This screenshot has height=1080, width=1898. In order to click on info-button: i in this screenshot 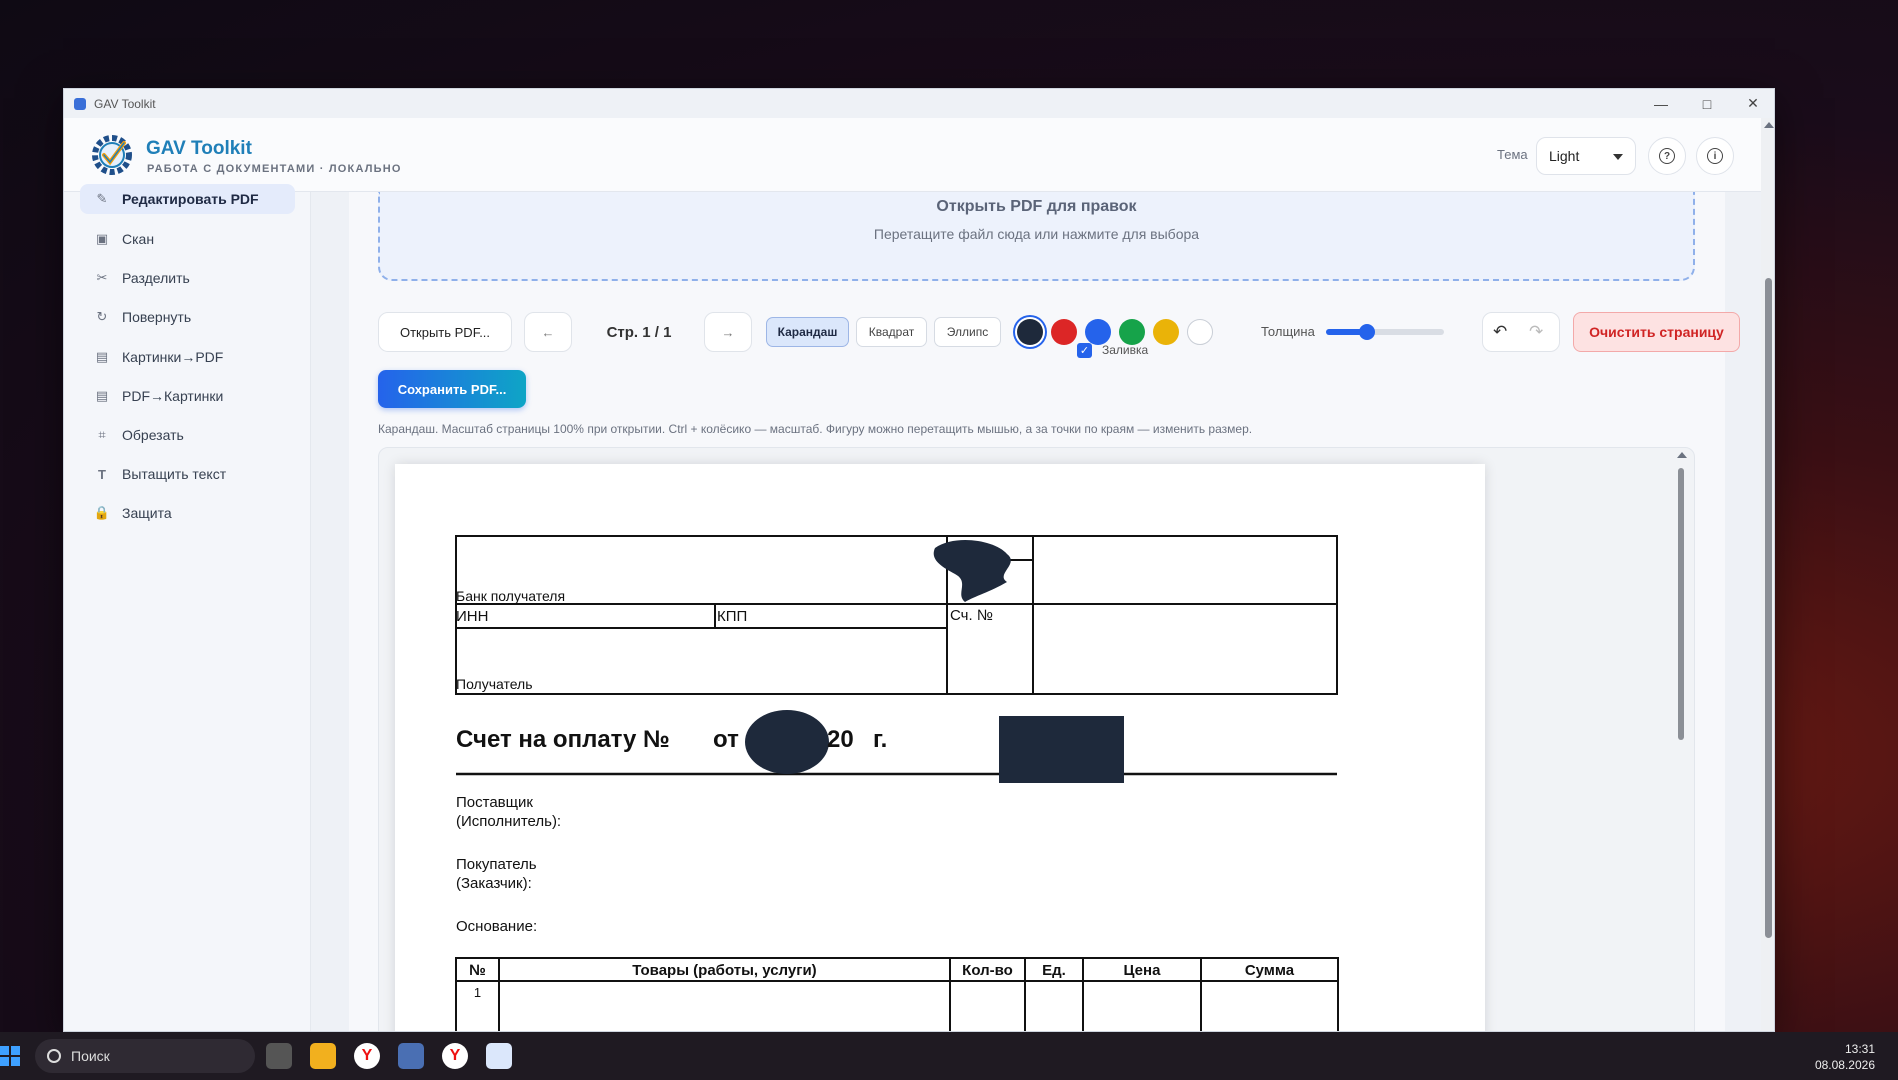, I will do `click(1715, 156)`.